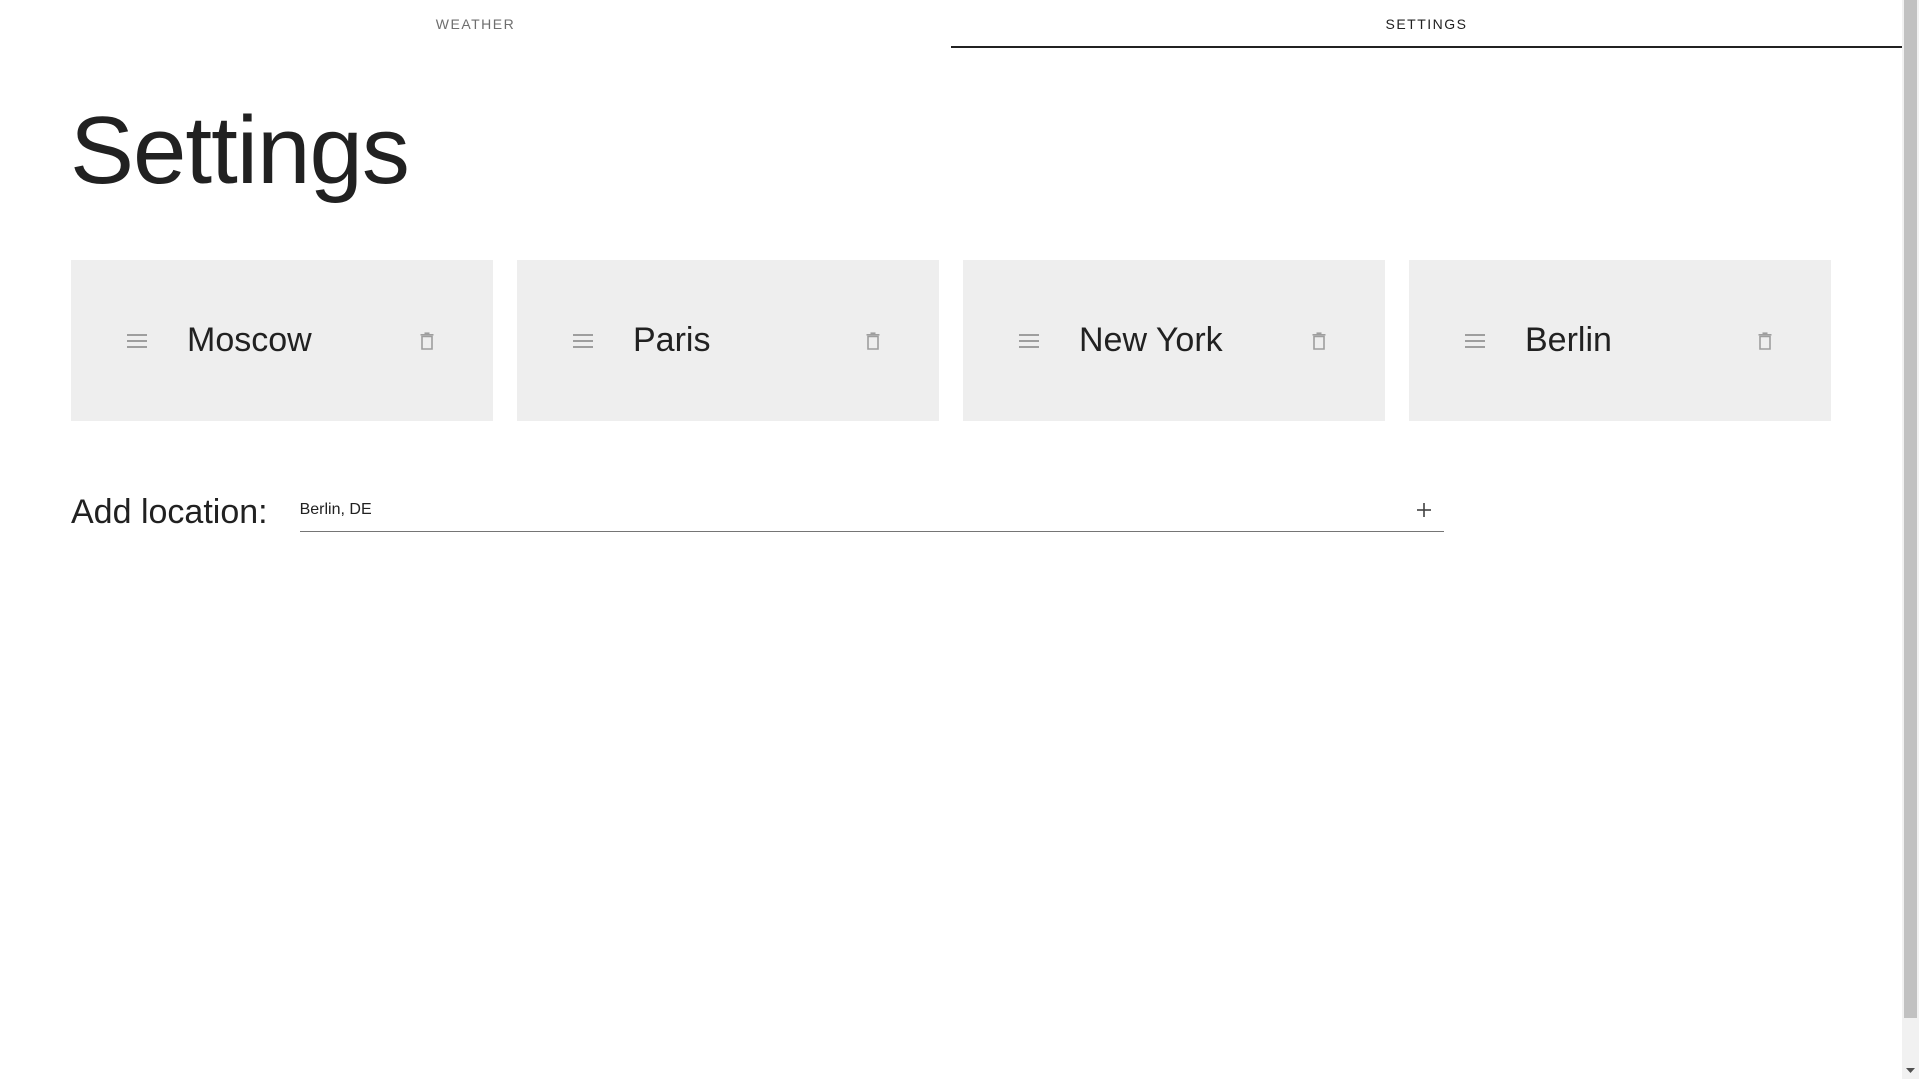 The image size is (1919, 1079). I want to click on scroll-down-icon, so click(1910, 1070).